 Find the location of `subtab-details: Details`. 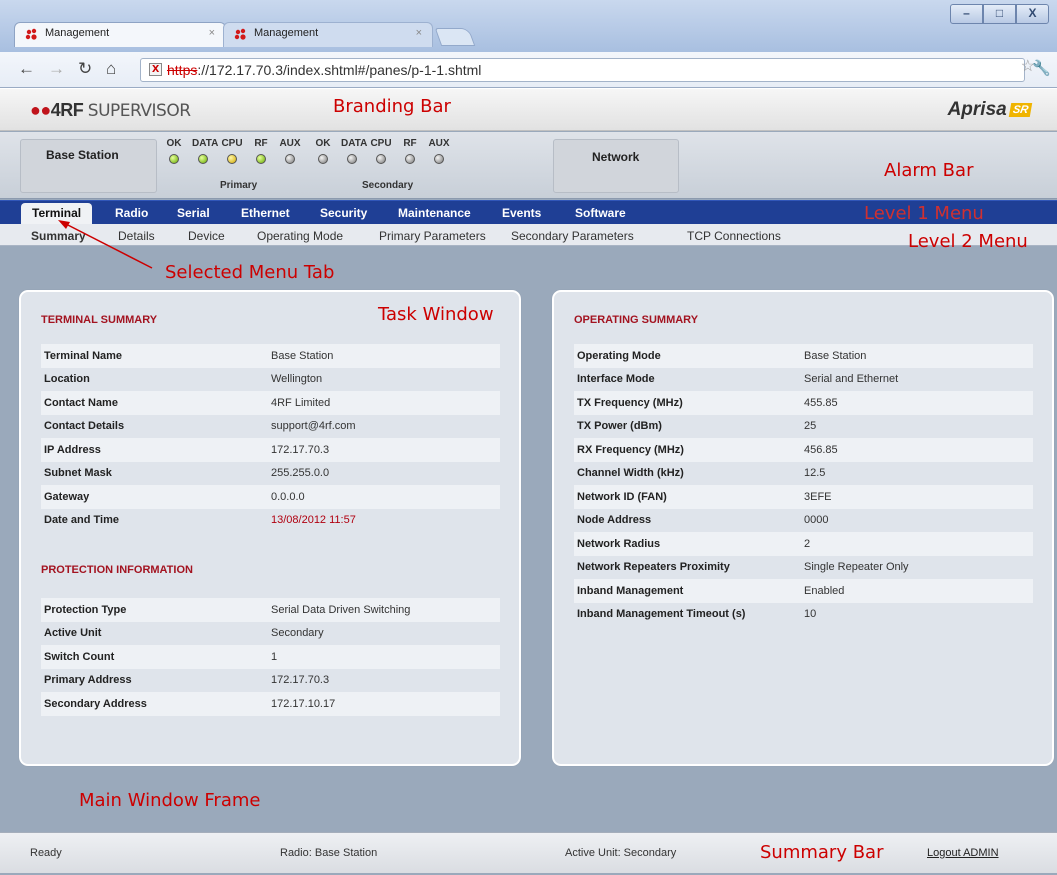

subtab-details: Details is located at coordinates (136, 236).